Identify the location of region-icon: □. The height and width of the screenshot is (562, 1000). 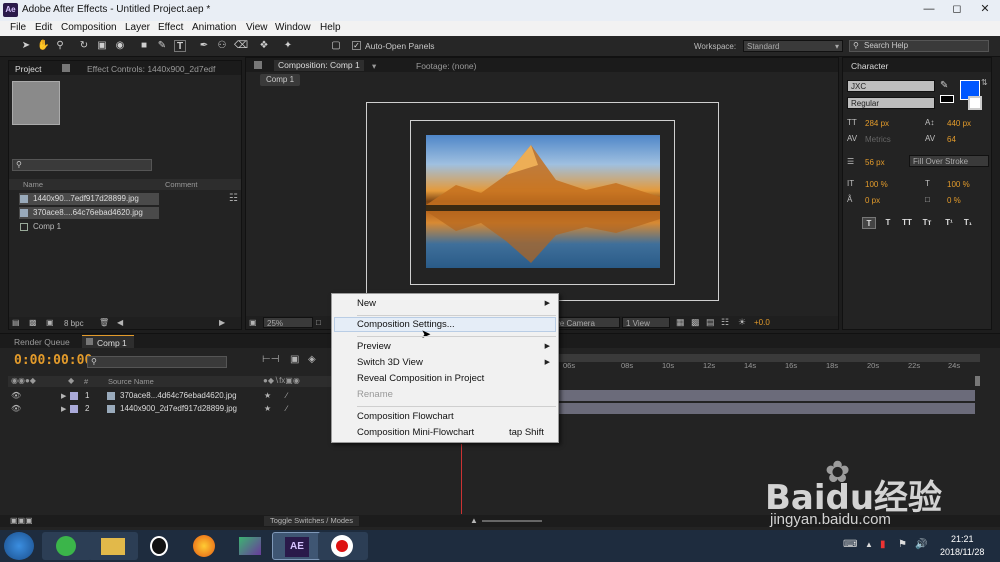
(318, 322).